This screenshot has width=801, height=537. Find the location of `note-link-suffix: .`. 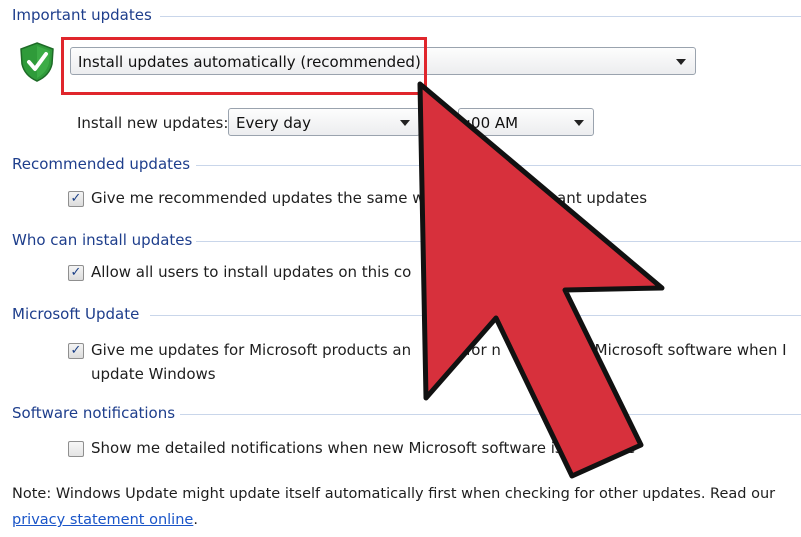

note-link-suffix: . is located at coordinates (195, 520).